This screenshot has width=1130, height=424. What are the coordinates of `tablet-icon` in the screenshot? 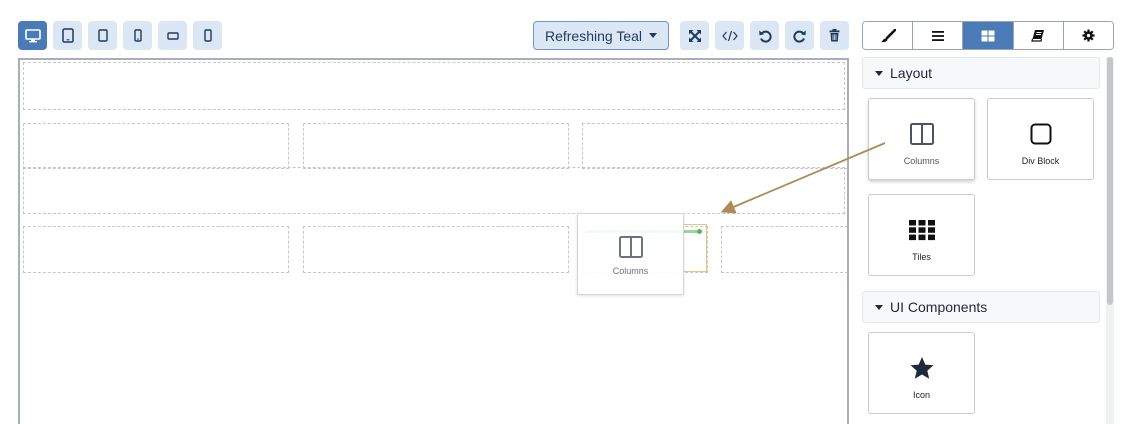 It's located at (67, 35).